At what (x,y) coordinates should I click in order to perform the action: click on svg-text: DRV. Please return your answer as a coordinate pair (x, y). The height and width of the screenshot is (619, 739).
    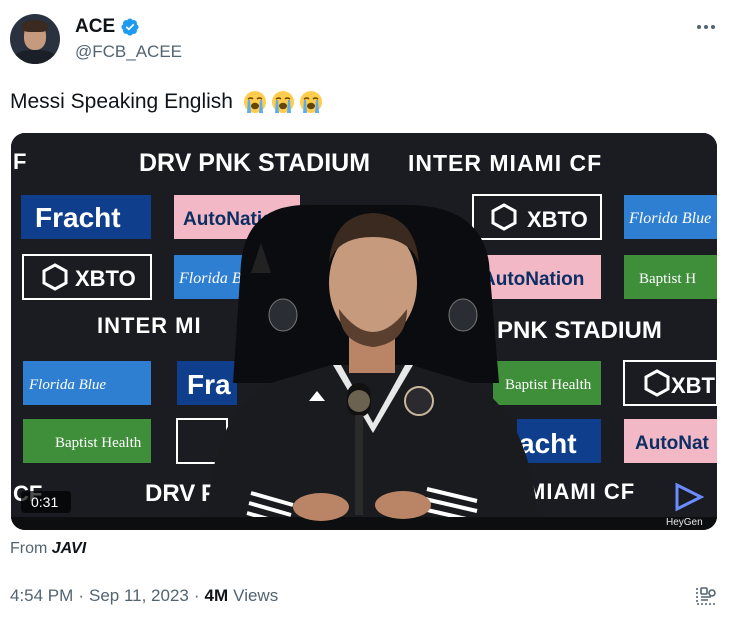
    Looking at the image, I should click on (170, 493).